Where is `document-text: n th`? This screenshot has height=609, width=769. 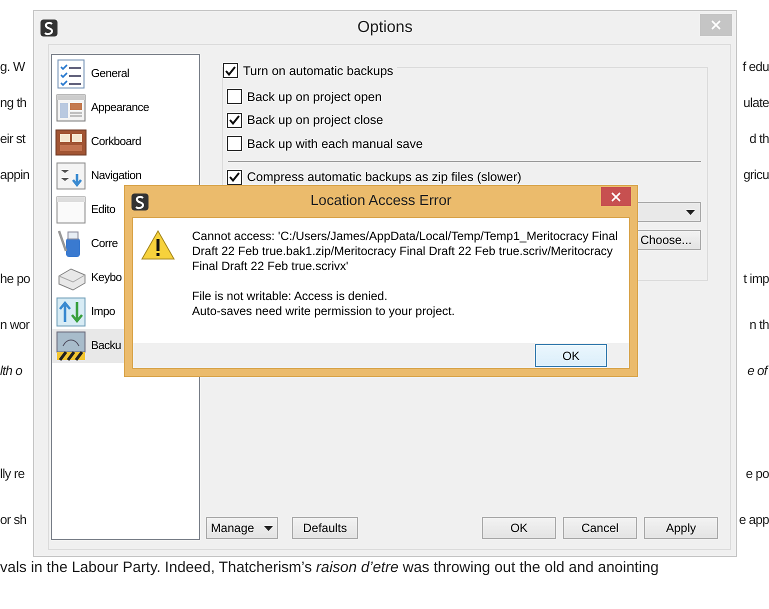
document-text: n th is located at coordinates (759, 325).